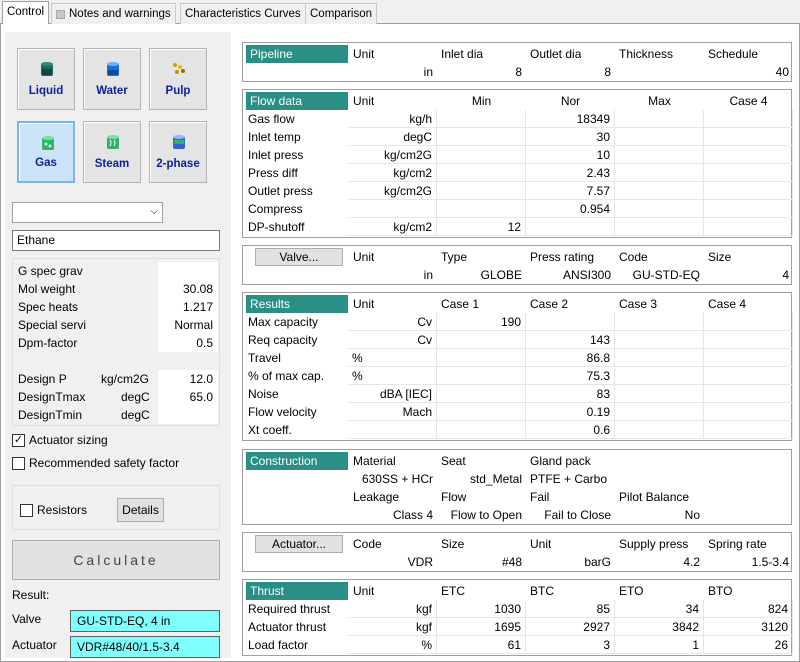  Describe the element at coordinates (341, 13) in the screenshot. I see `tab-comparison: Comparison` at that location.